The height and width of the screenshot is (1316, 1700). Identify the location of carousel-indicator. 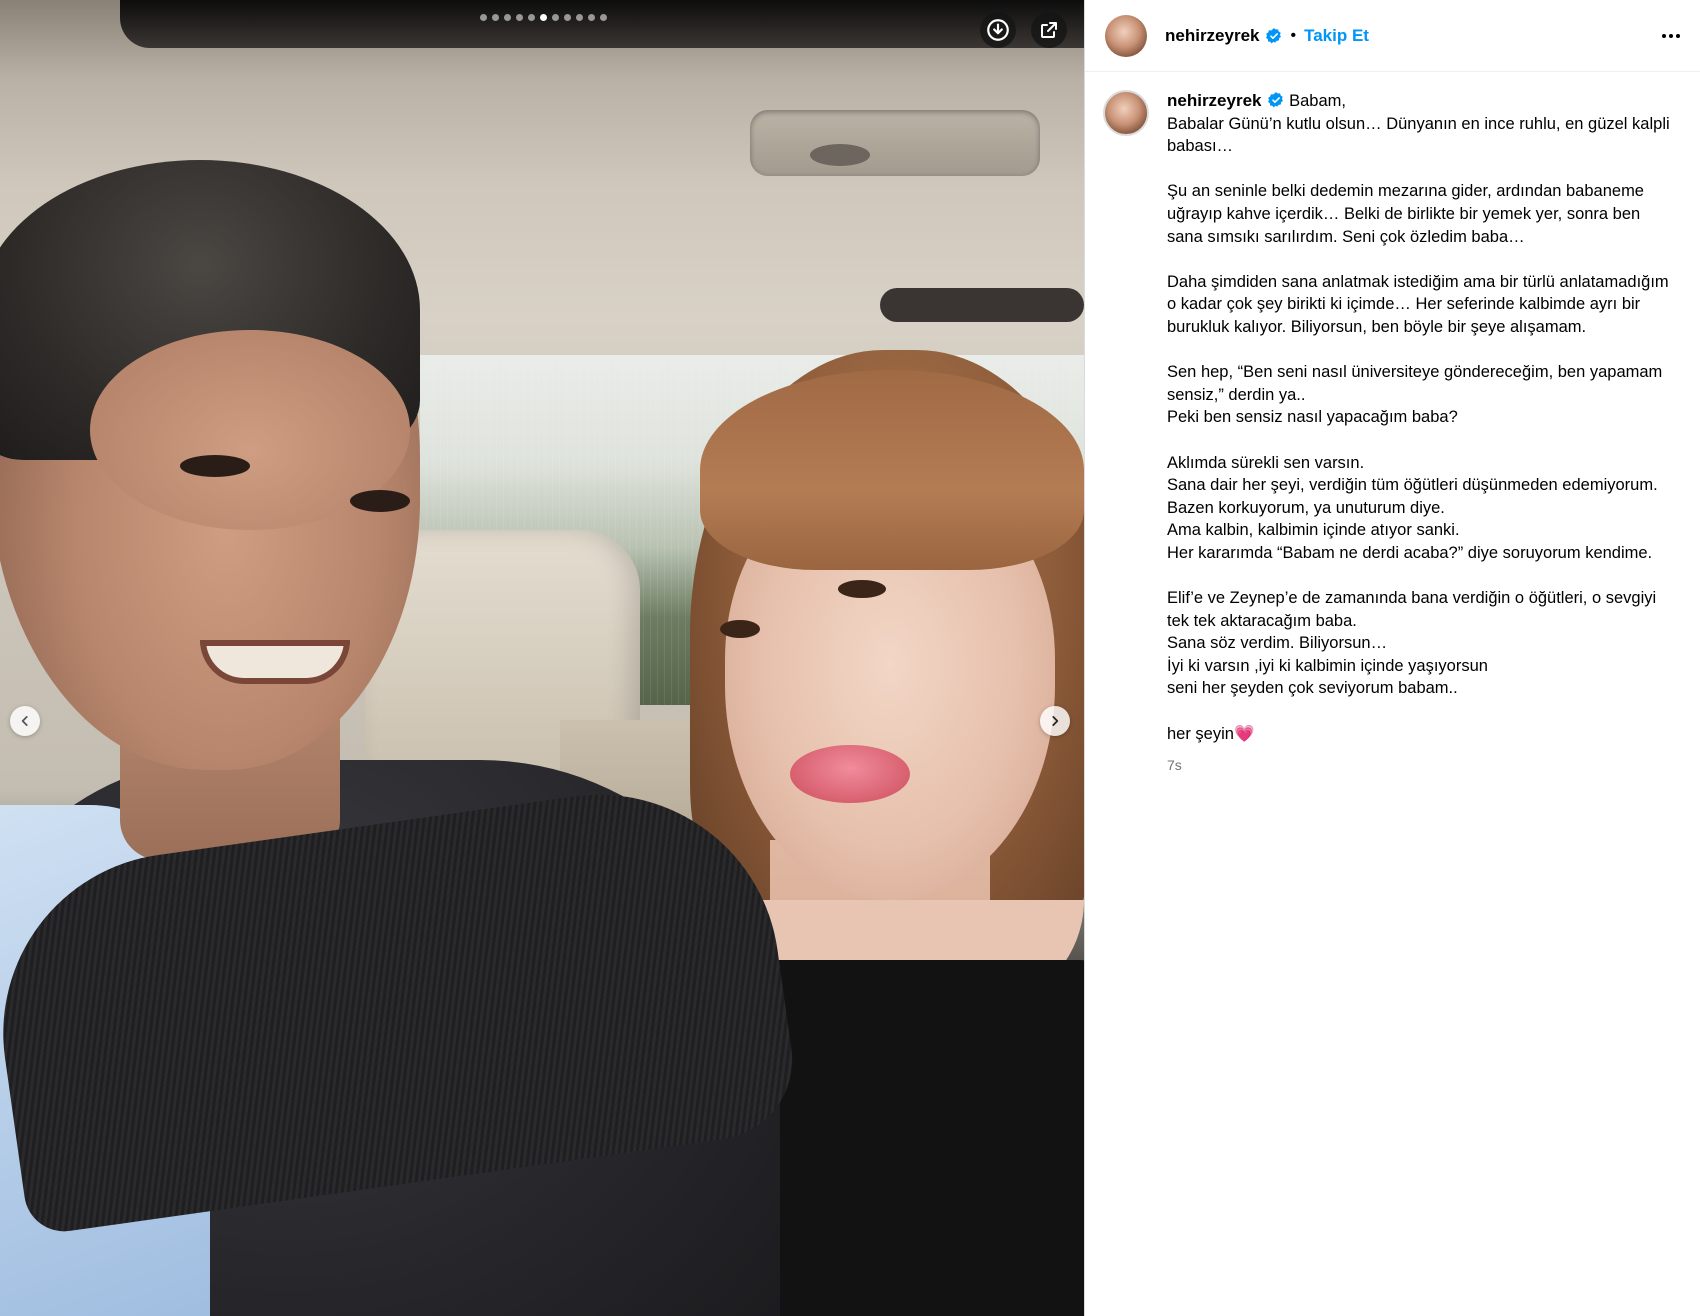
(543, 17).